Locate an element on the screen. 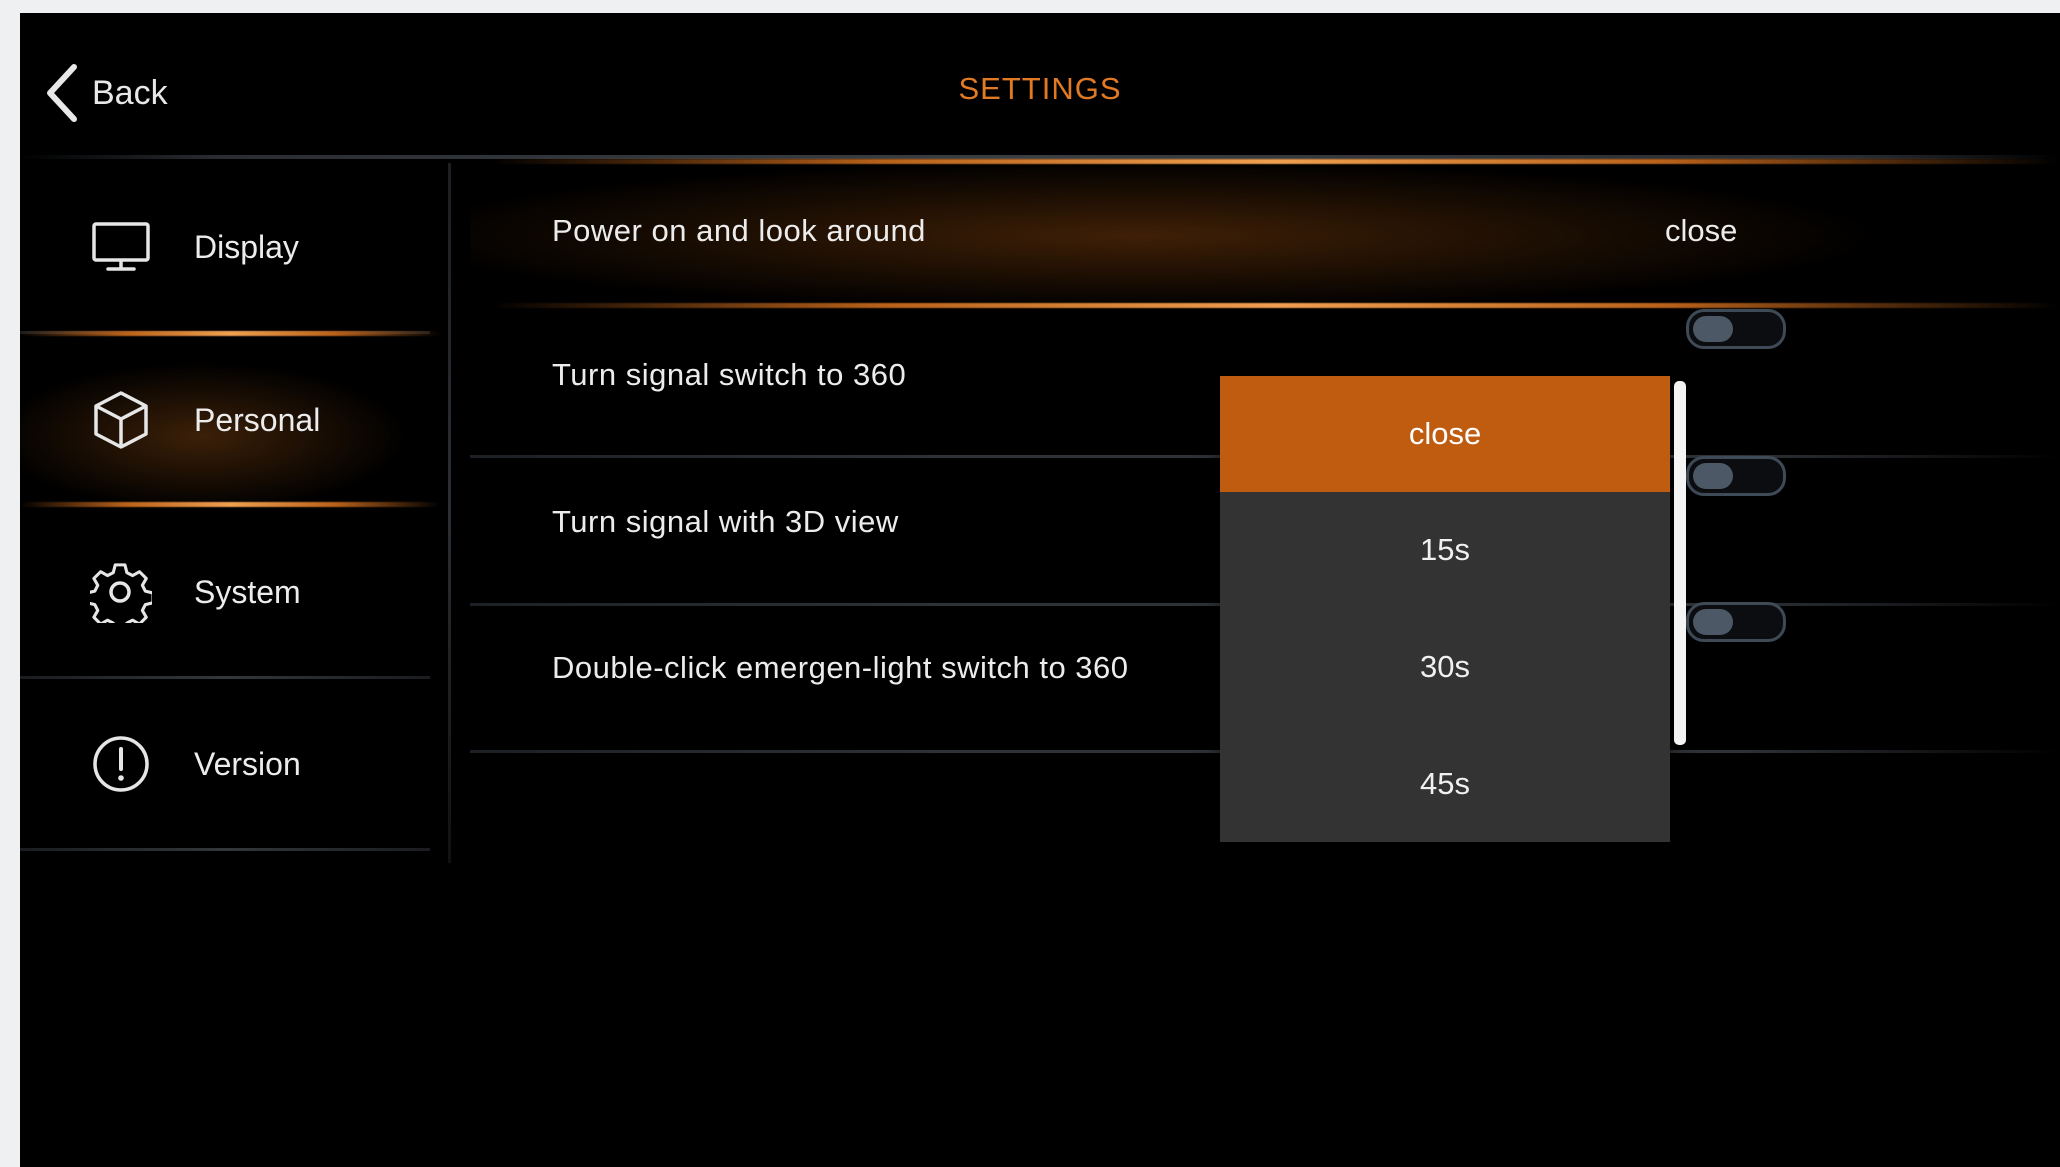 The width and height of the screenshot is (2060, 1167). dropdown-option-15s: 15s is located at coordinates (1445, 550).